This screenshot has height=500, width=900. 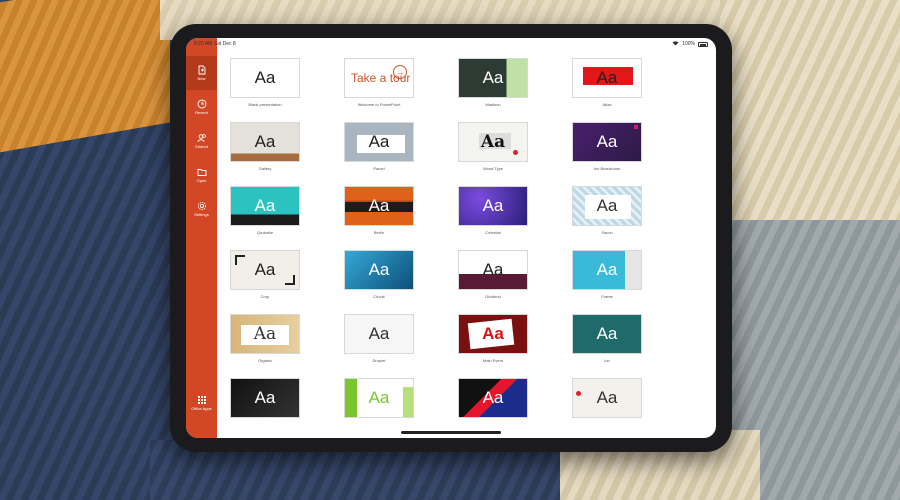 I want to click on sidebar-item-recent: Recent, so click(x=201, y=107).